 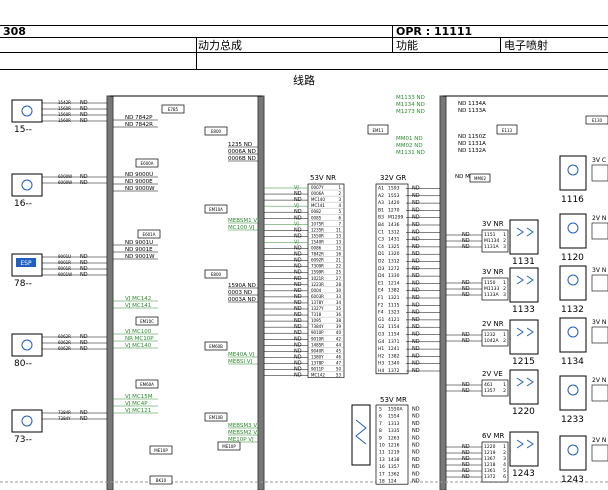 I want to click on harness-box-label: E800, so click(x=216, y=131).